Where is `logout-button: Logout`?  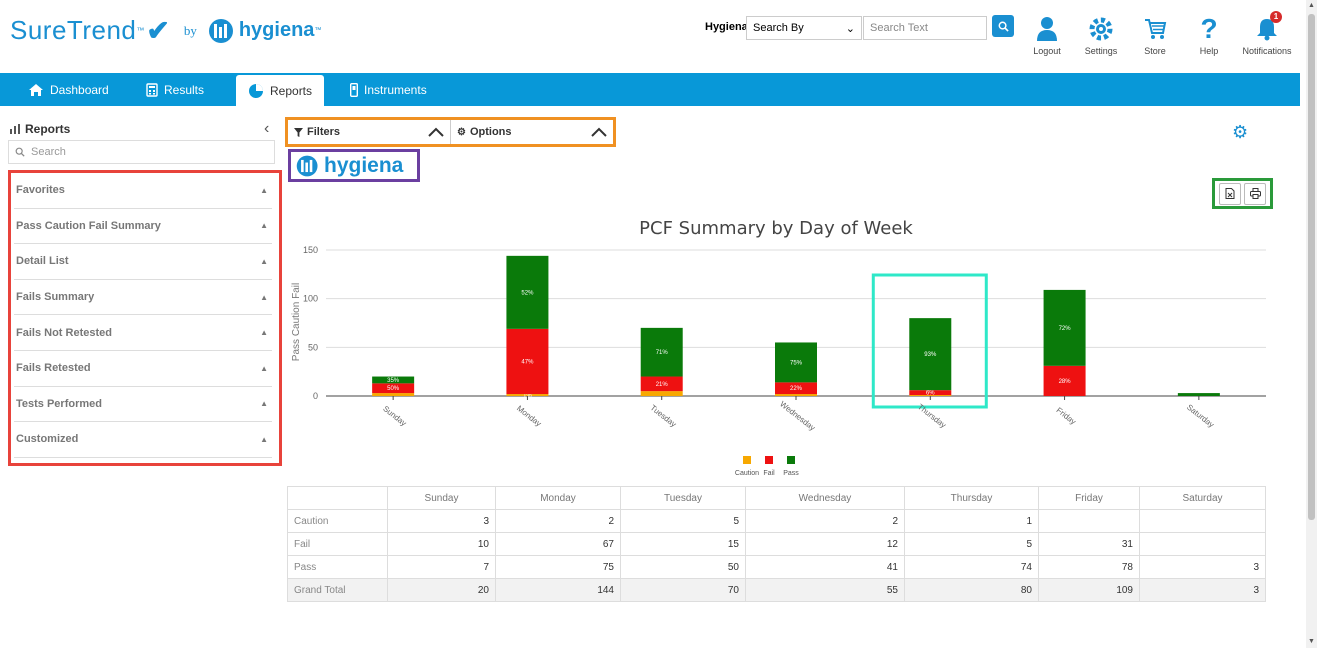
logout-button: Logout is located at coordinates (1047, 35).